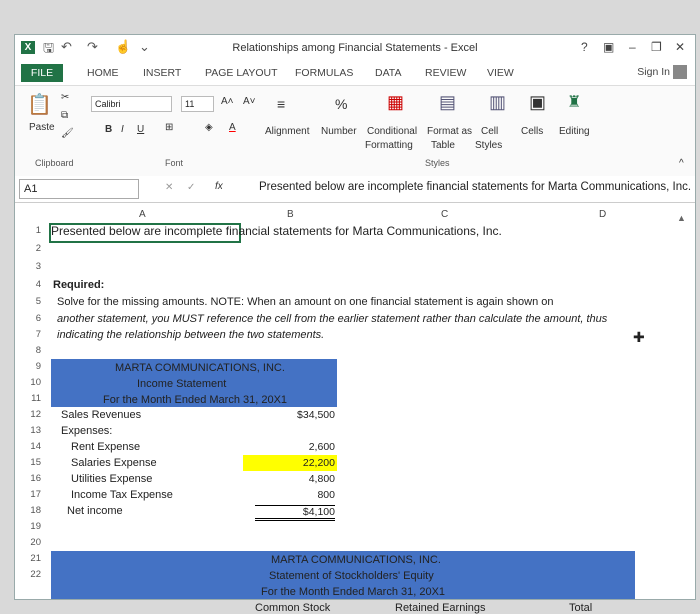 This screenshot has height=614, width=700. I want to click on retained-earnings-header: Retained Earnings, so click(440, 608).